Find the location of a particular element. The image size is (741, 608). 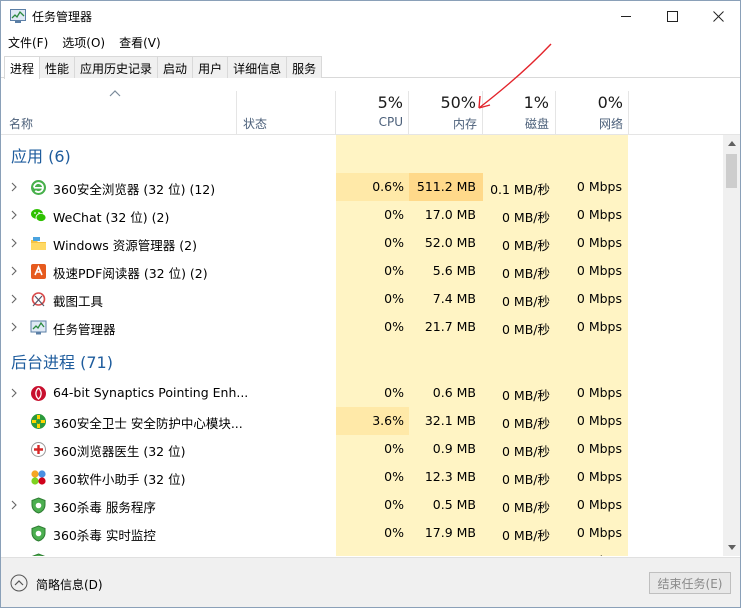

scroll-down-button is located at coordinates (731, 547).